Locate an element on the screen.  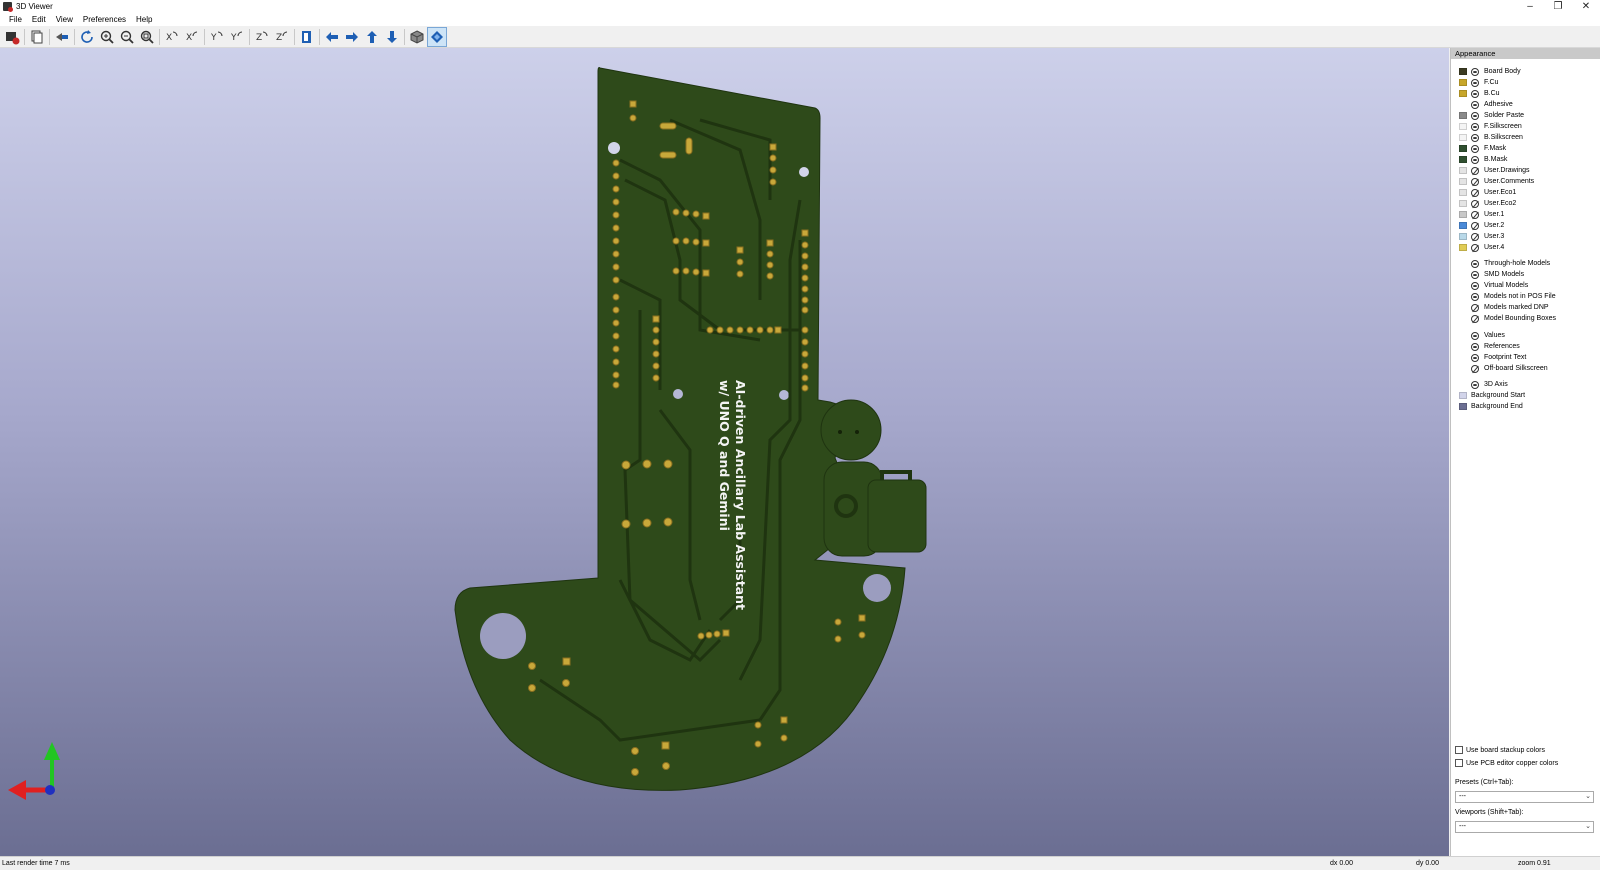
flip-board-icon is located at coordinates (307, 37).